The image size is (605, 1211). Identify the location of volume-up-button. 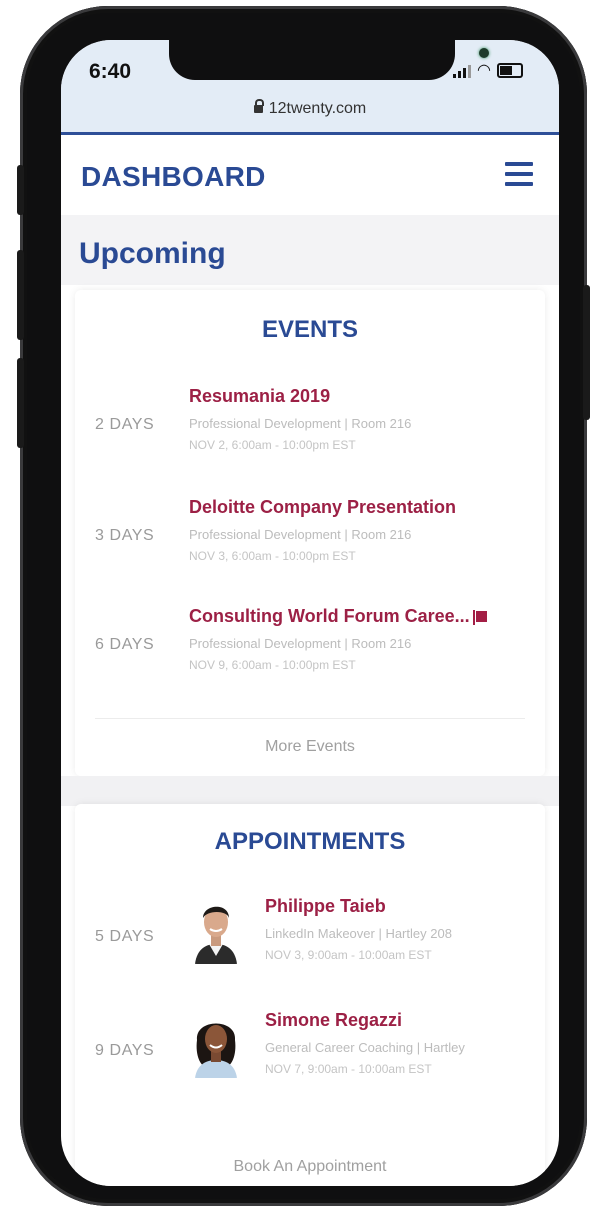
(20, 295).